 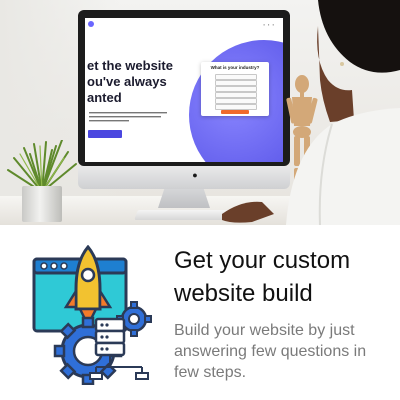 I want to click on plant-icon, so click(x=42, y=166).